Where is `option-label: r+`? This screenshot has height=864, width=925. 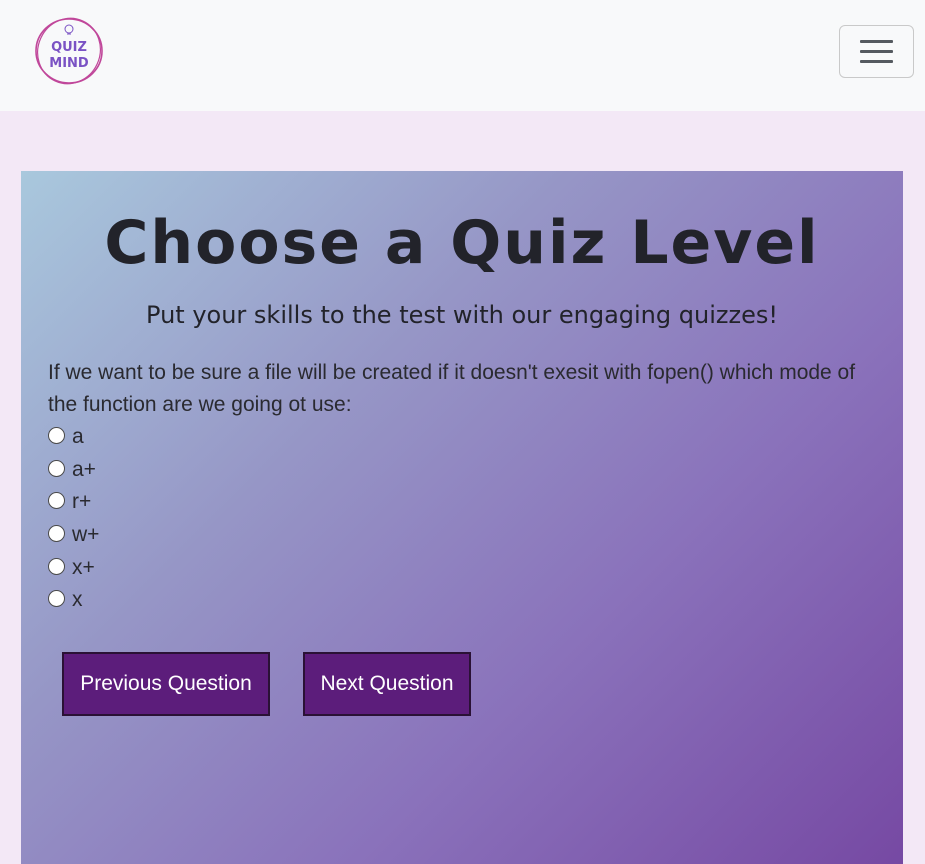 option-label: r+ is located at coordinates (82, 502).